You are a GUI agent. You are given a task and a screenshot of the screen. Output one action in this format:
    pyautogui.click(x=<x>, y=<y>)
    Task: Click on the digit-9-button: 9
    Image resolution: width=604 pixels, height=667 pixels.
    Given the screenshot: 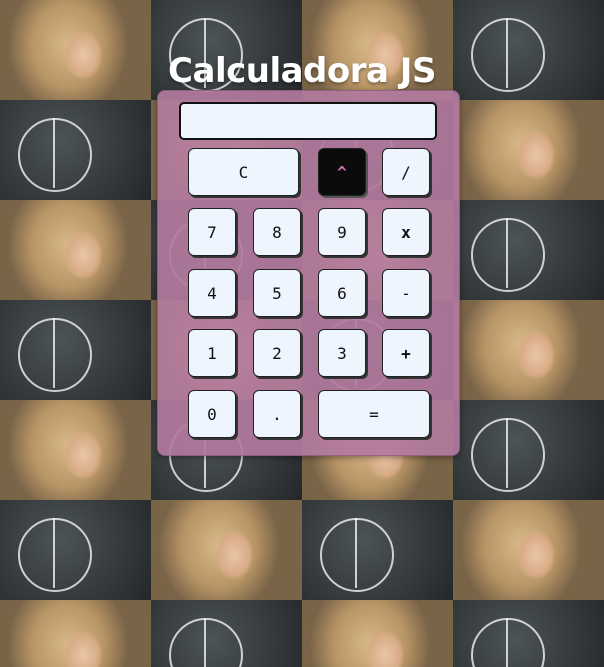 What is the action you would take?
    pyautogui.click(x=342, y=232)
    